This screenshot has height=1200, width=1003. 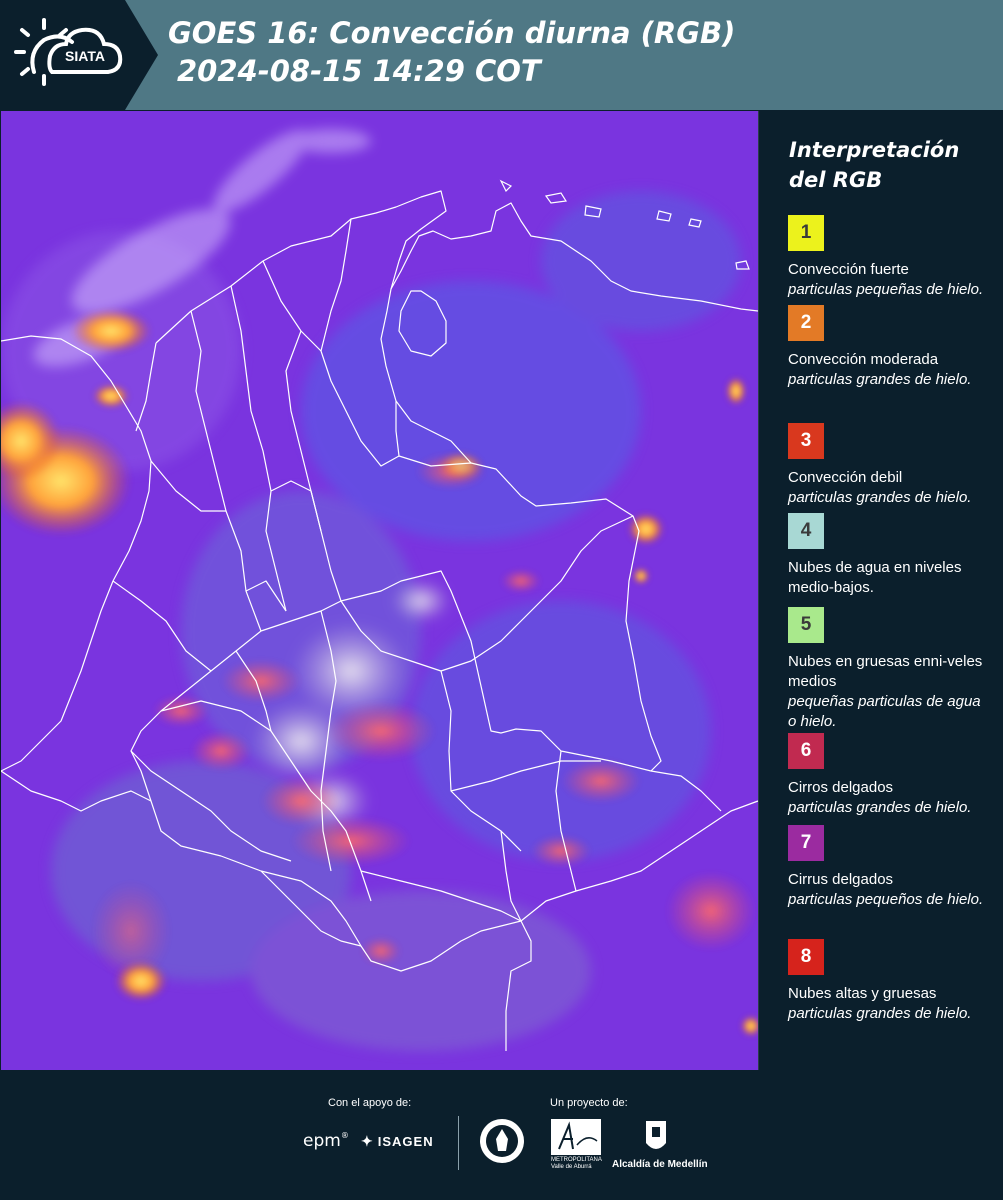 I want to click on legend-item-label: Nubes en gruesas enni-veles medios, so click(x=885, y=671).